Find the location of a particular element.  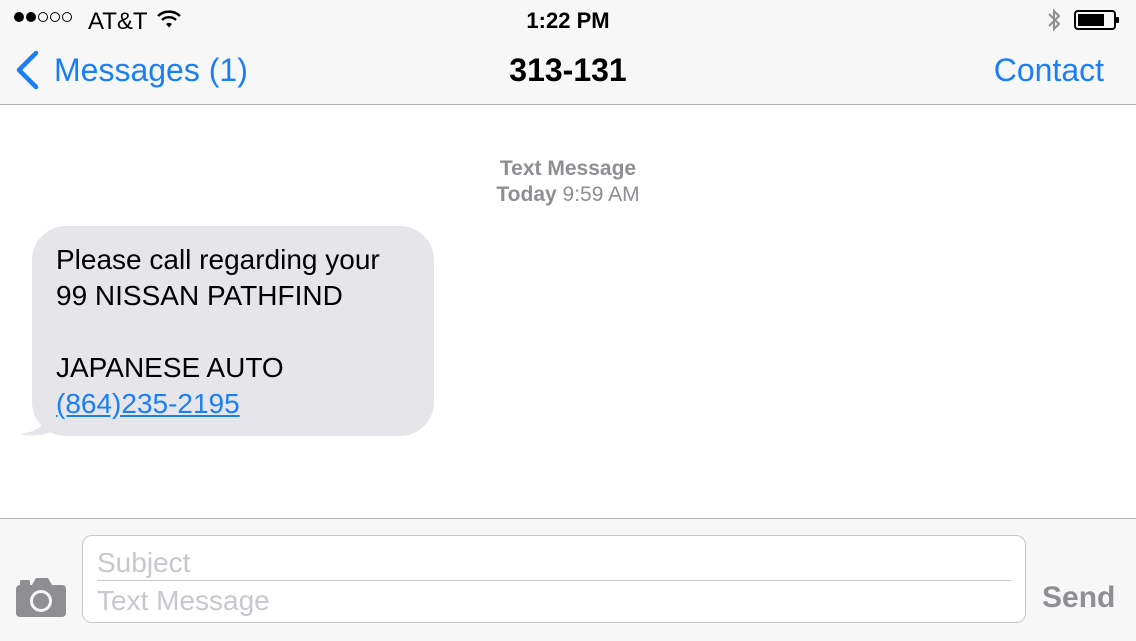

status-time: 1:22 PM is located at coordinates (568, 20).